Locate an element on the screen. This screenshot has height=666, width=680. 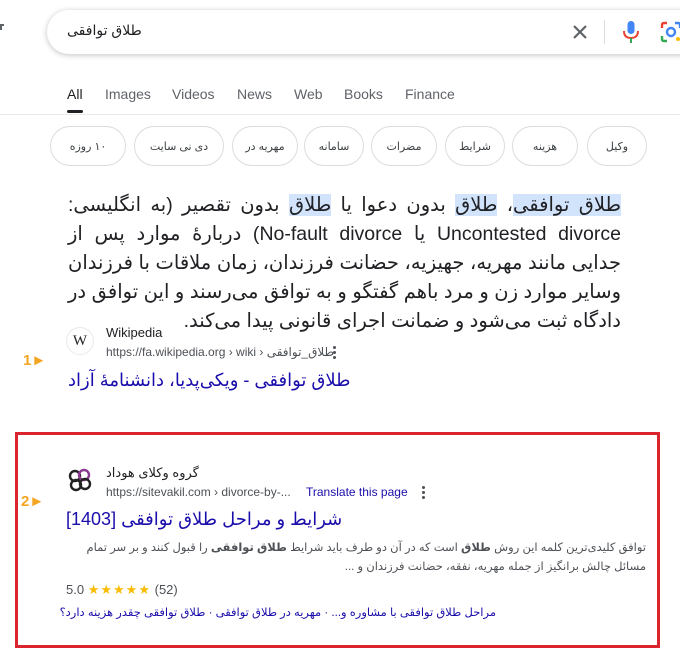
chip: وکیل is located at coordinates (617, 146).